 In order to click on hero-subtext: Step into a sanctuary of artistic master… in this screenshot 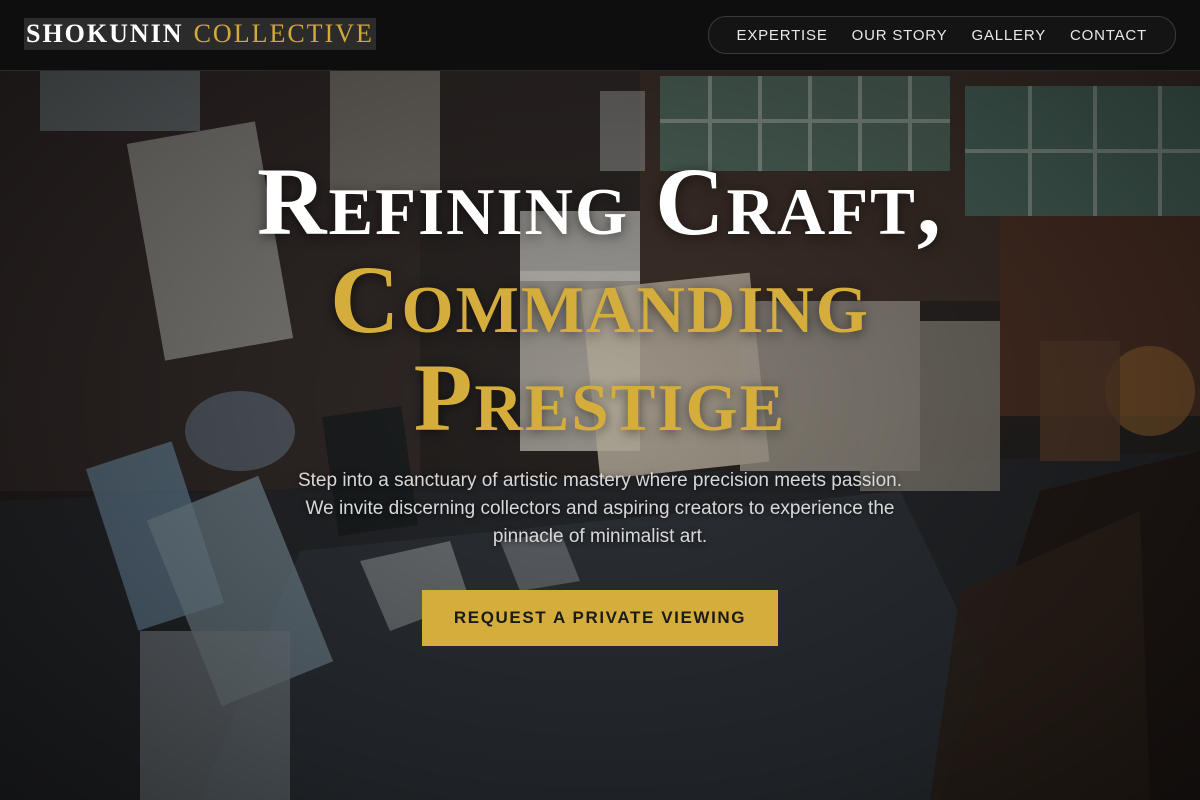, I will do `click(600, 508)`.